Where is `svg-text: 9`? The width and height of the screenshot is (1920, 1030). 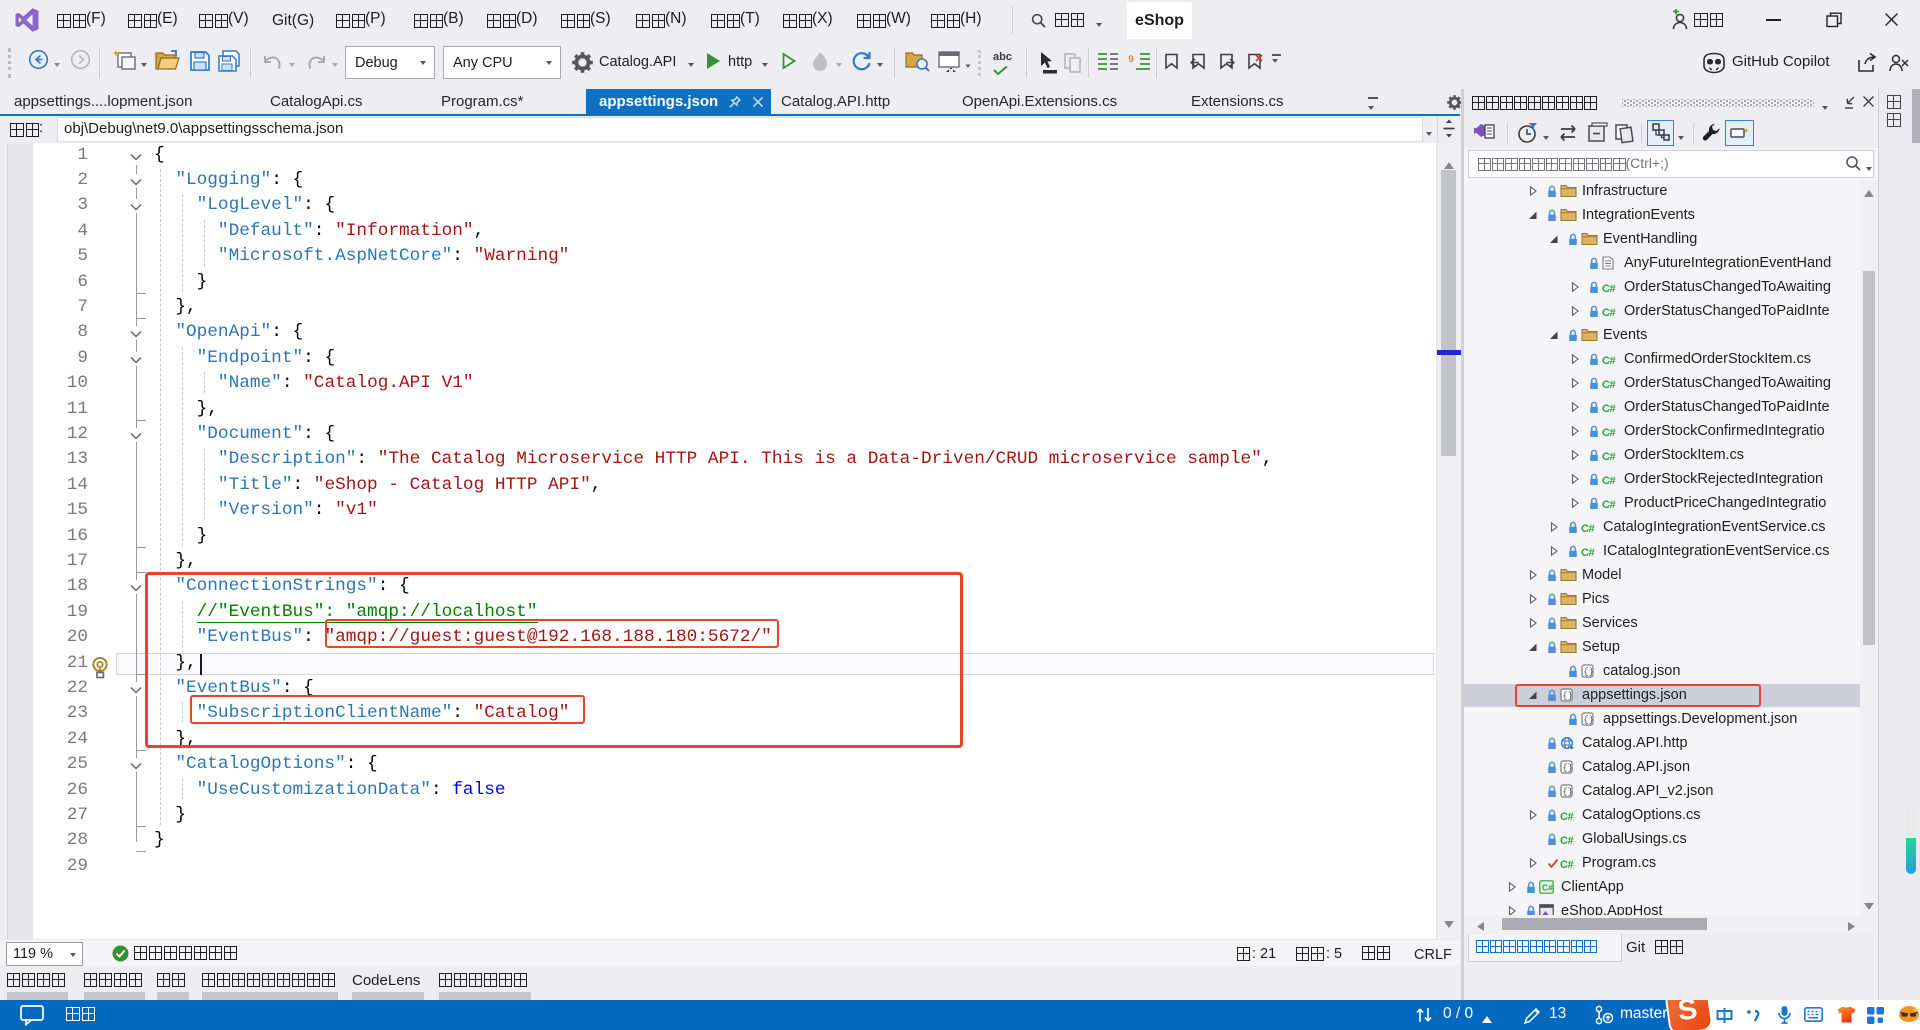 svg-text: 9 is located at coordinates (1131, 60).